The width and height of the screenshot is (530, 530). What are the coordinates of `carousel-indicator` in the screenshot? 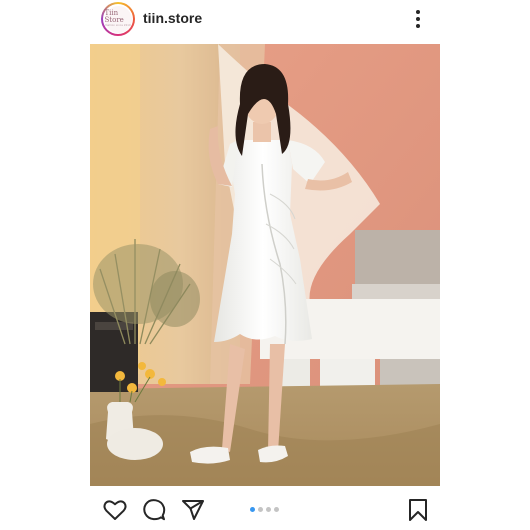 It's located at (264, 510).